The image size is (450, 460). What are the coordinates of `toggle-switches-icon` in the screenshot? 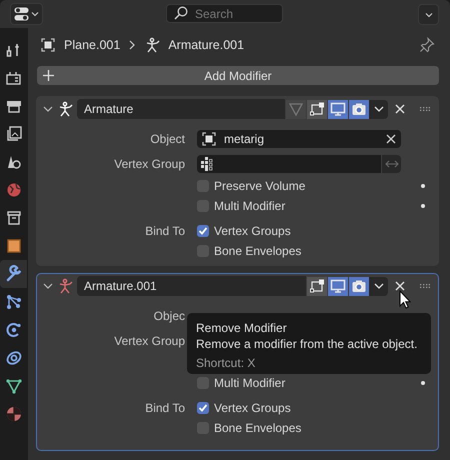 It's located at (22, 14).